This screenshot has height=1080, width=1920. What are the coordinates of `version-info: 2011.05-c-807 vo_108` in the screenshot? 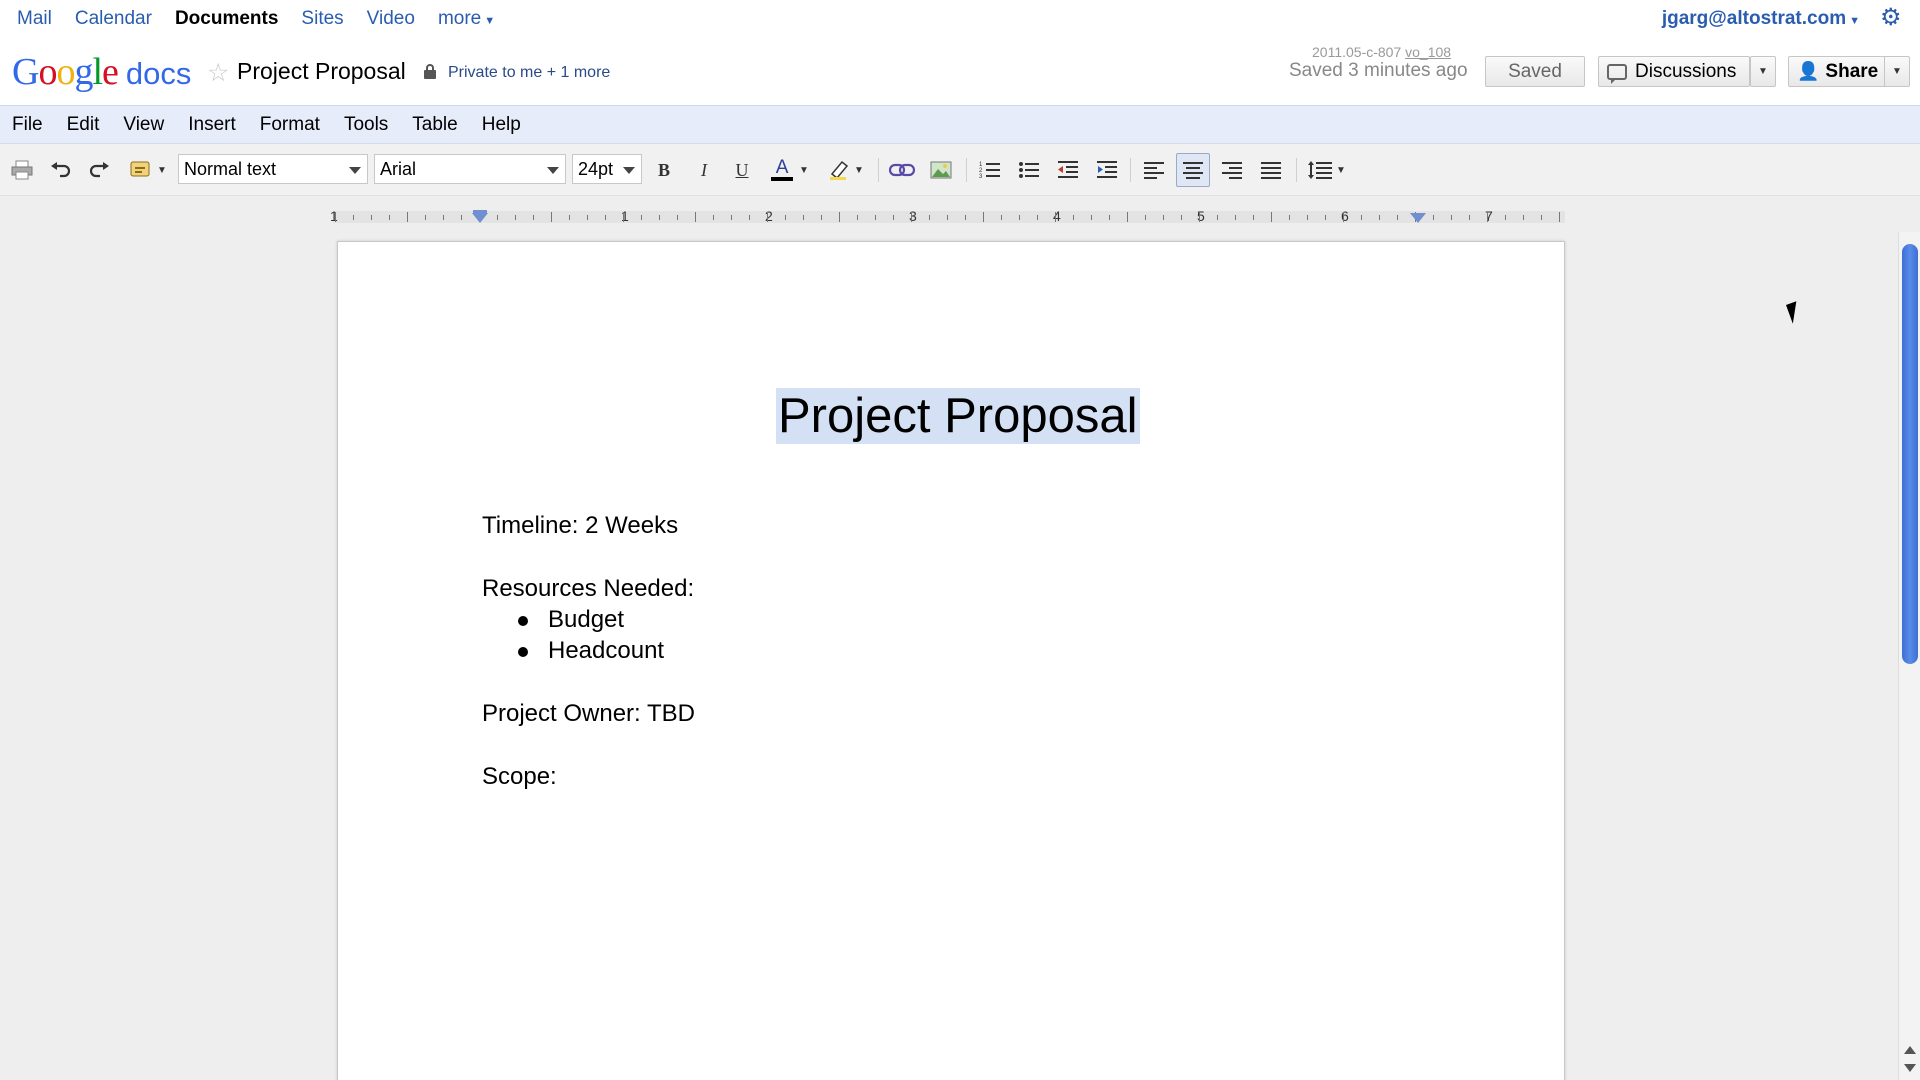 It's located at (1381, 52).